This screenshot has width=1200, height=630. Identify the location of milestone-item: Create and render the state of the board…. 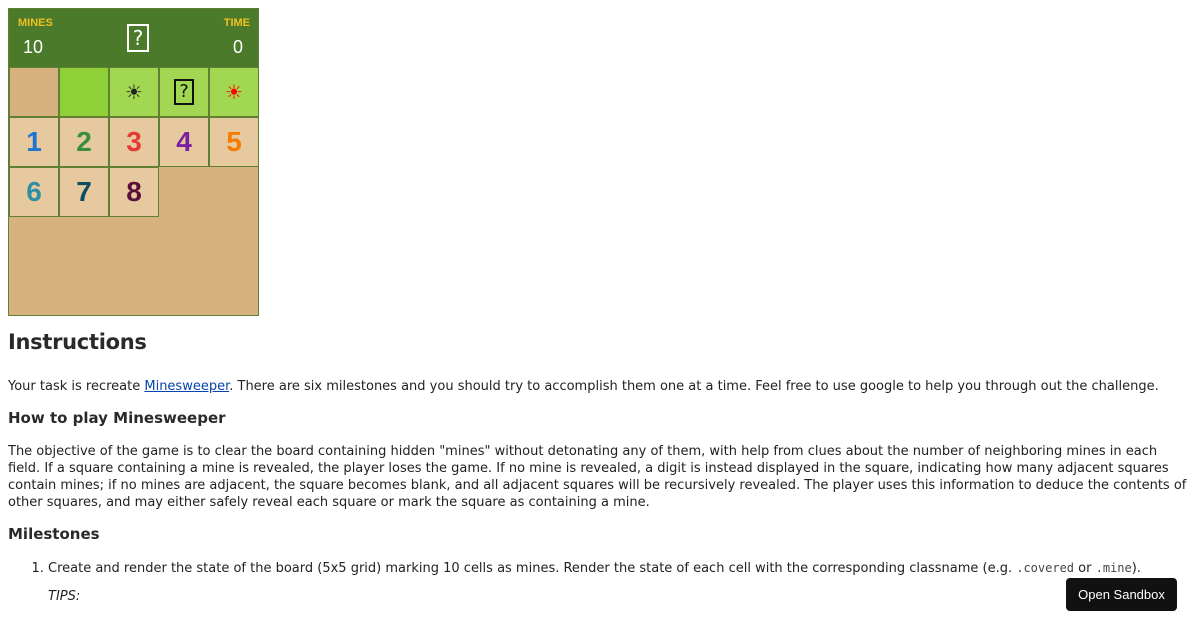
(620, 568).